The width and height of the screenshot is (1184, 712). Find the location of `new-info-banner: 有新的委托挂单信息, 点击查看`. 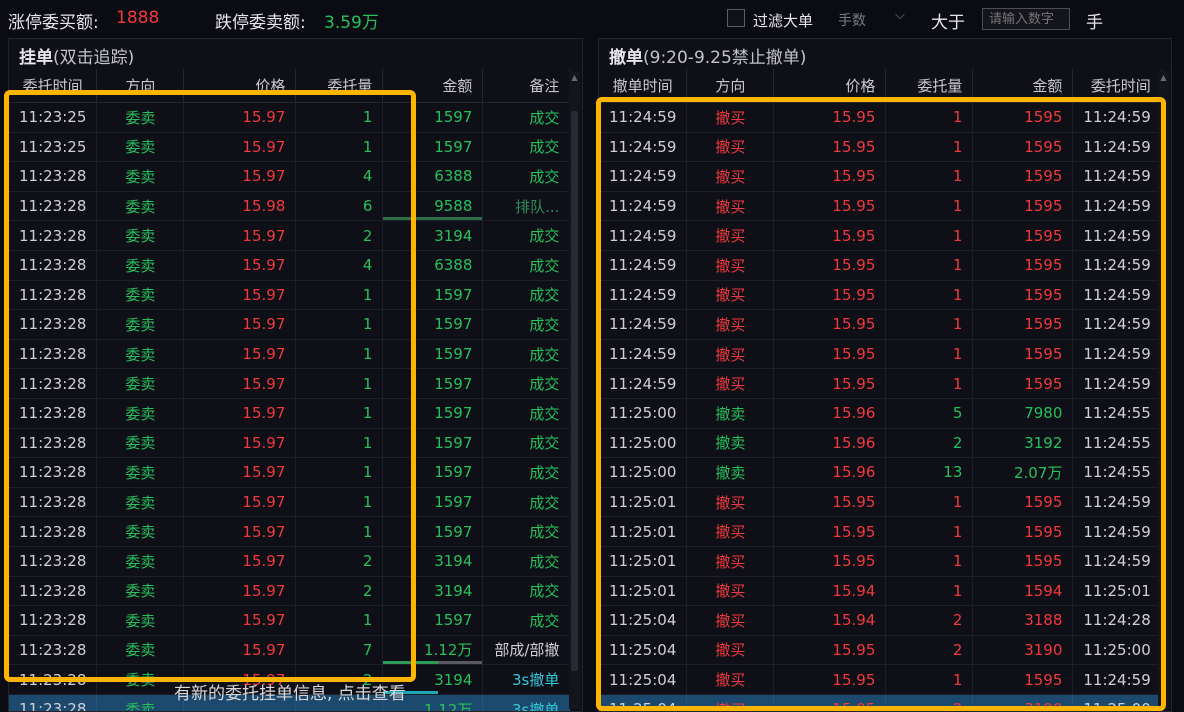

new-info-banner: 有新的委托挂单信息, 点击查看 is located at coordinates (290, 691).